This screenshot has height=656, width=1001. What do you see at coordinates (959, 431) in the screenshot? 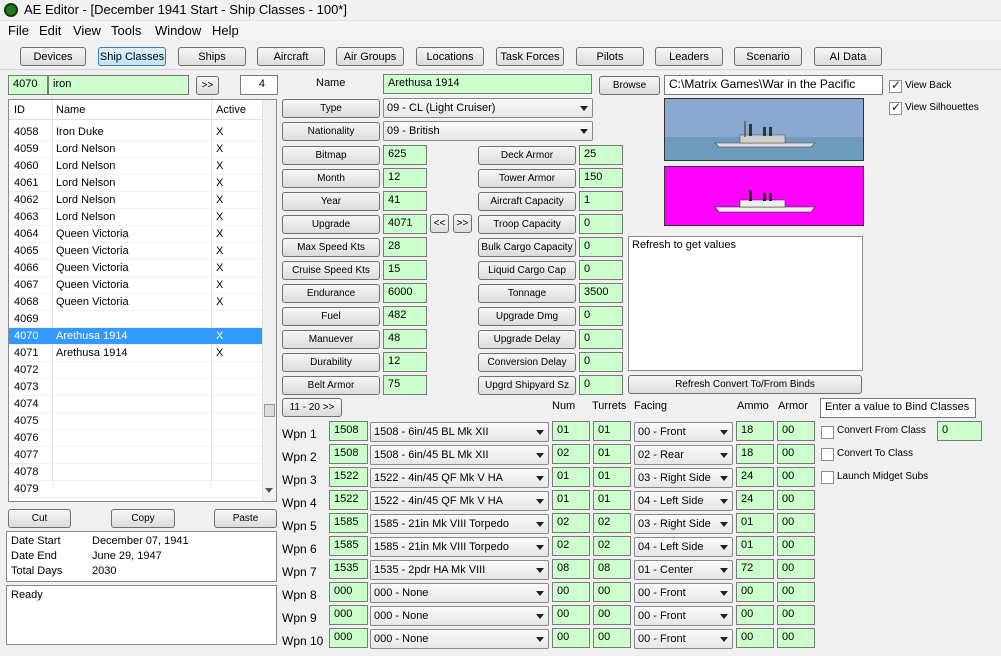
I see `convert-from-field: 0` at bounding box center [959, 431].